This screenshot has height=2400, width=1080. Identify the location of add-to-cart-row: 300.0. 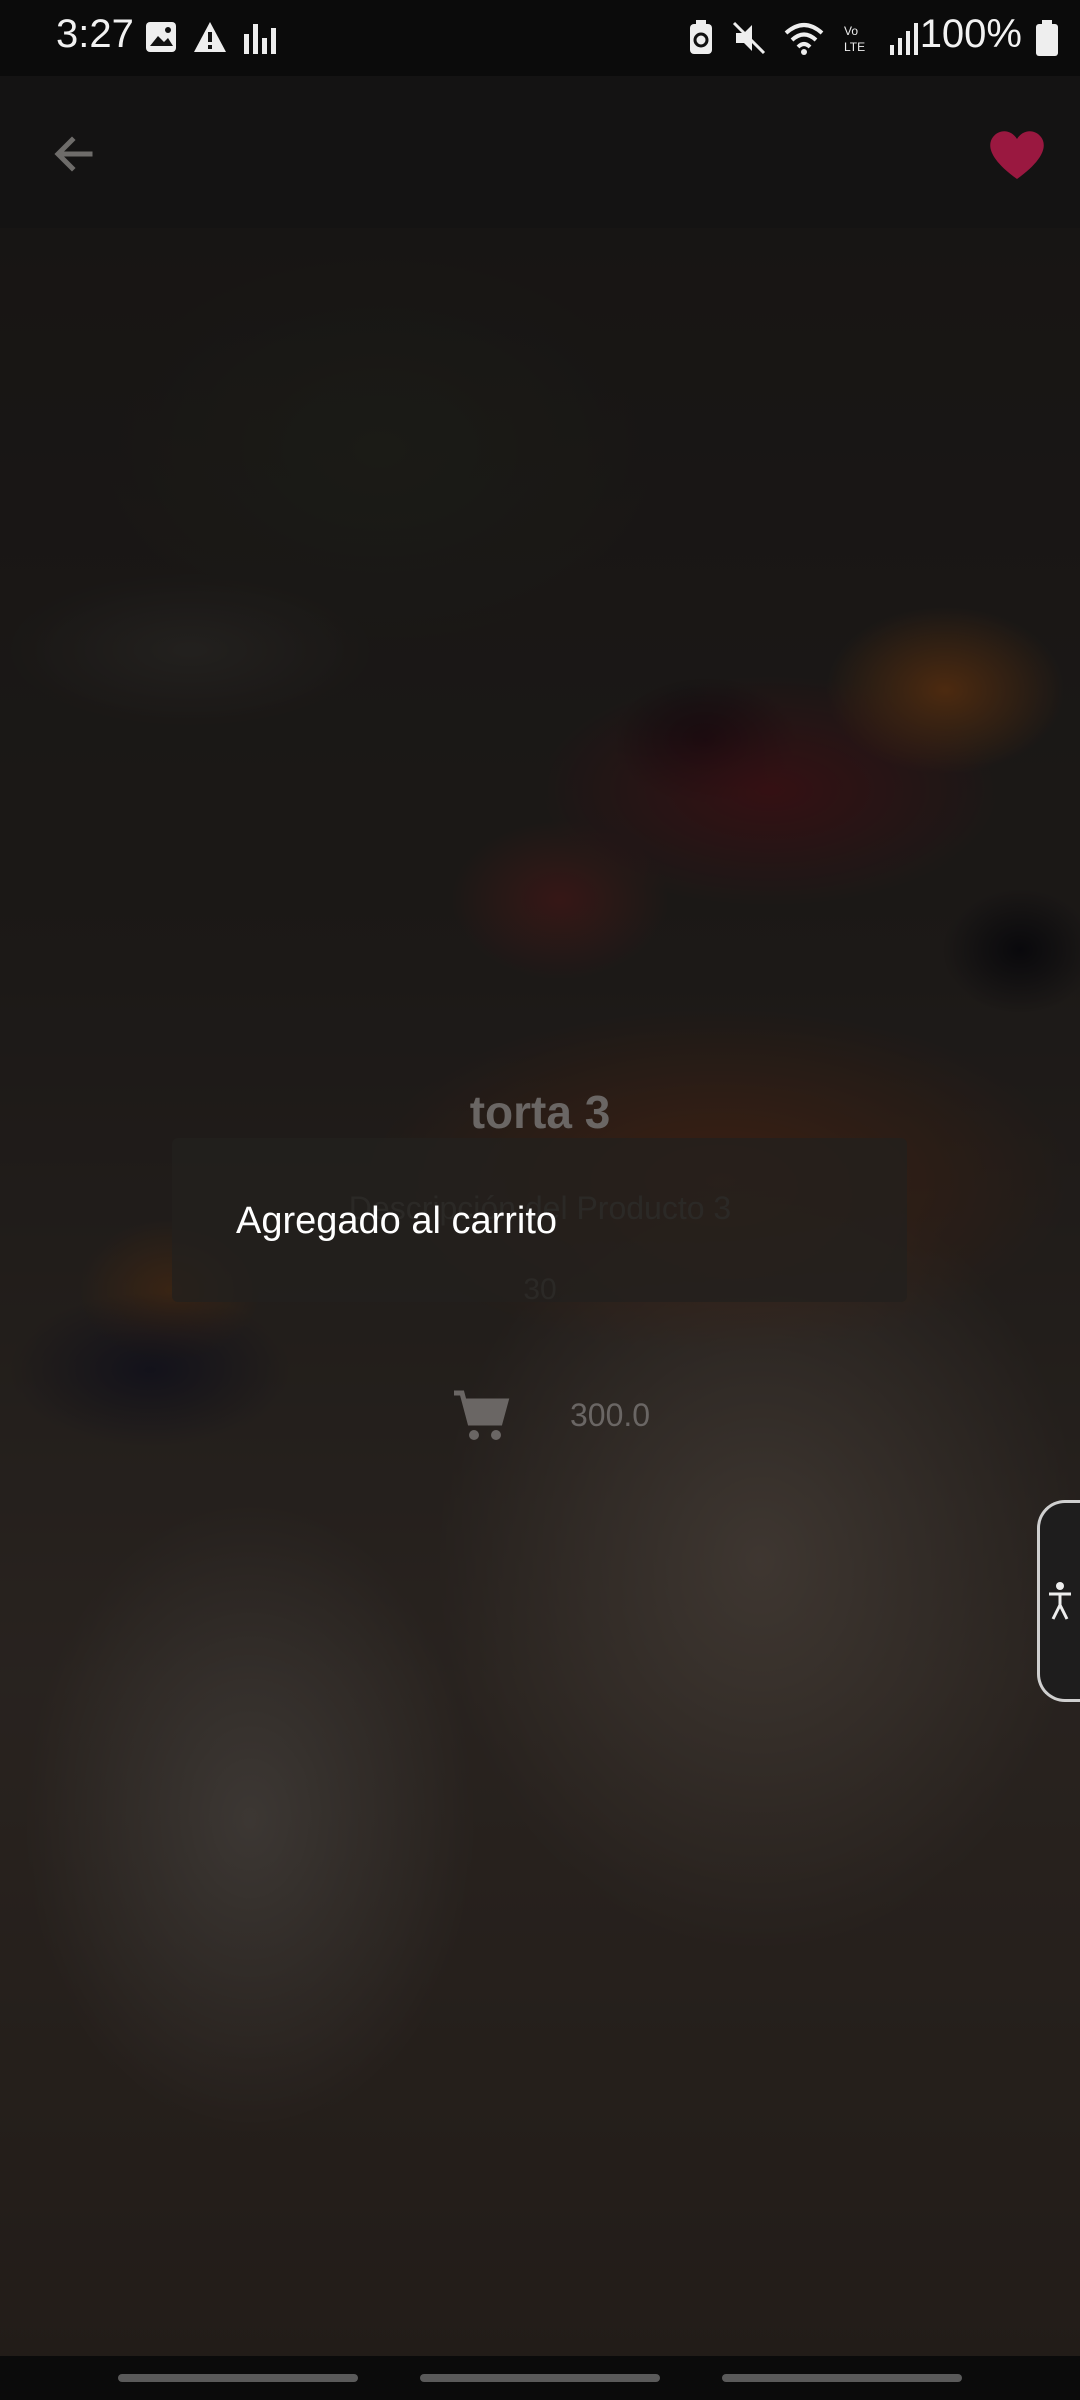
(550, 1415).